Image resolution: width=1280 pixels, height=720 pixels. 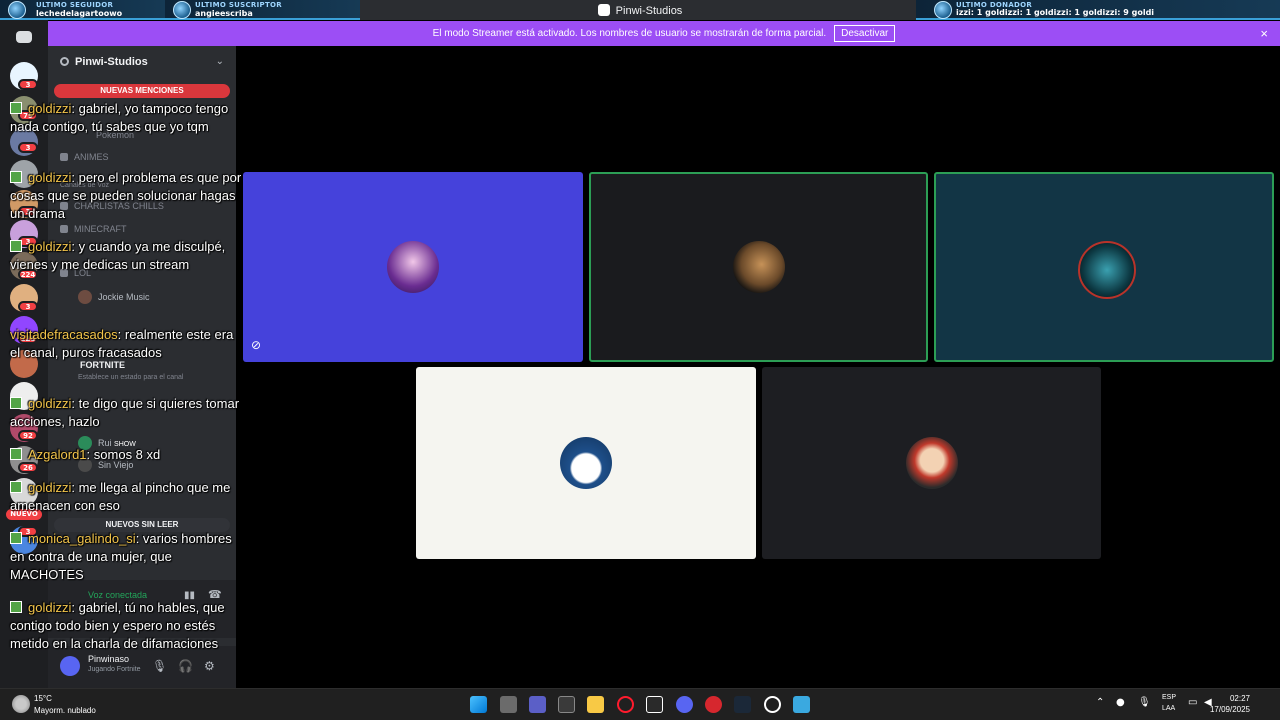 I want to click on channel-label: ANIMES, so click(x=91, y=157).